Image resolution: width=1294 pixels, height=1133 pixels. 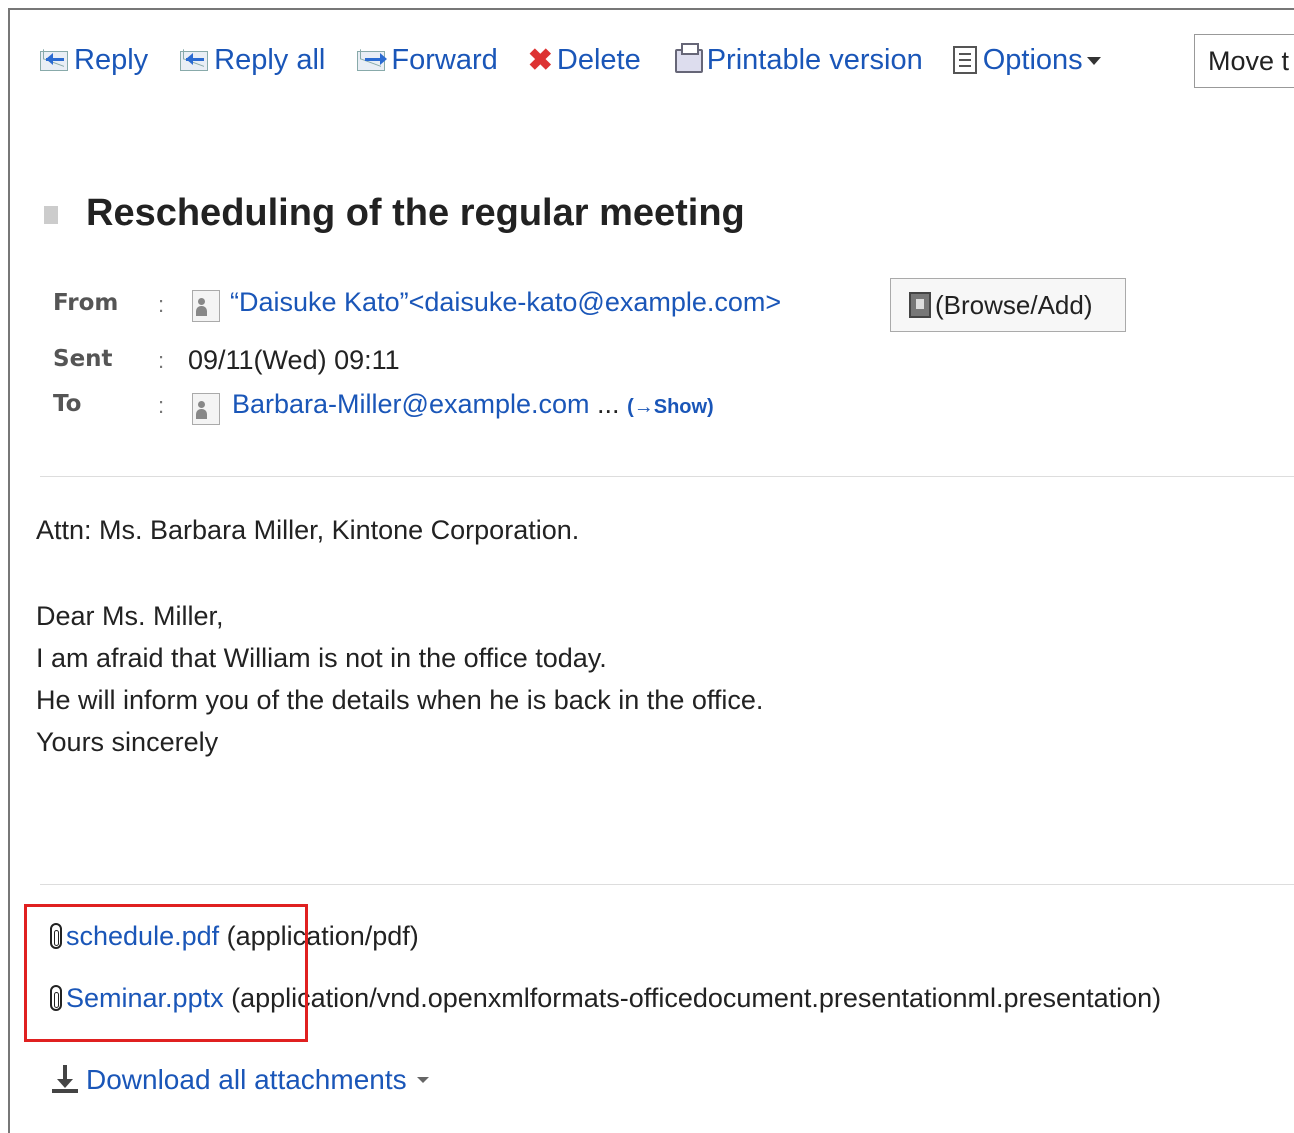 What do you see at coordinates (83, 359) in the screenshot?
I see `sent-label: Sent` at bounding box center [83, 359].